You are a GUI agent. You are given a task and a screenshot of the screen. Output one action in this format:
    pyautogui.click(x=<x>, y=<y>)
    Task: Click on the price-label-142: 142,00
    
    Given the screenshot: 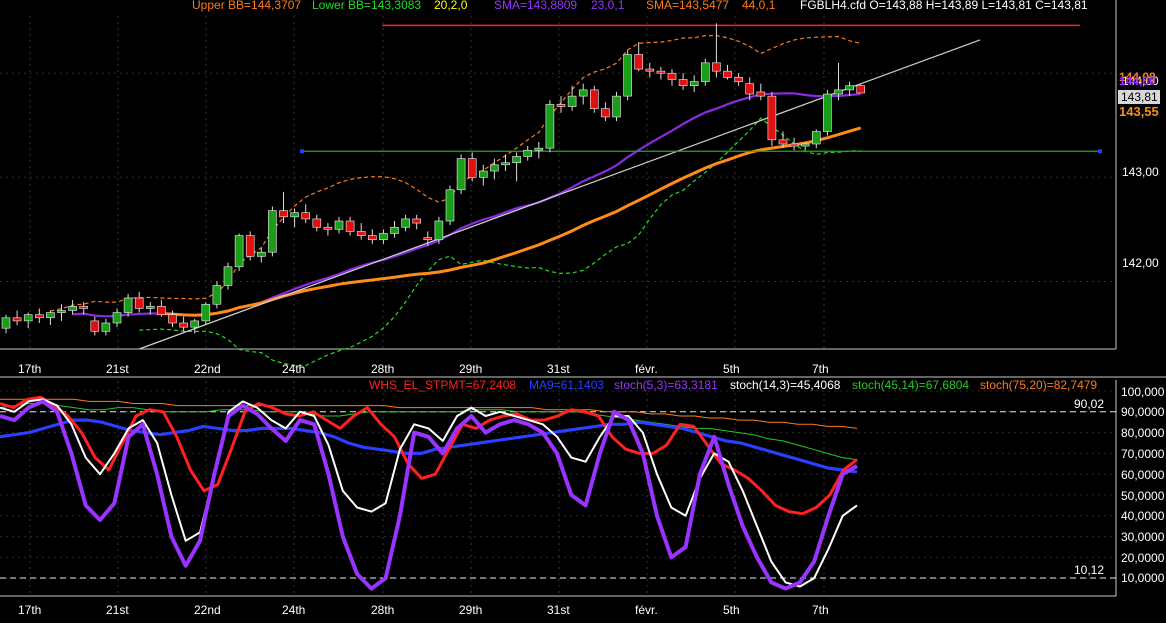 What is the action you would take?
    pyautogui.click(x=1140, y=263)
    